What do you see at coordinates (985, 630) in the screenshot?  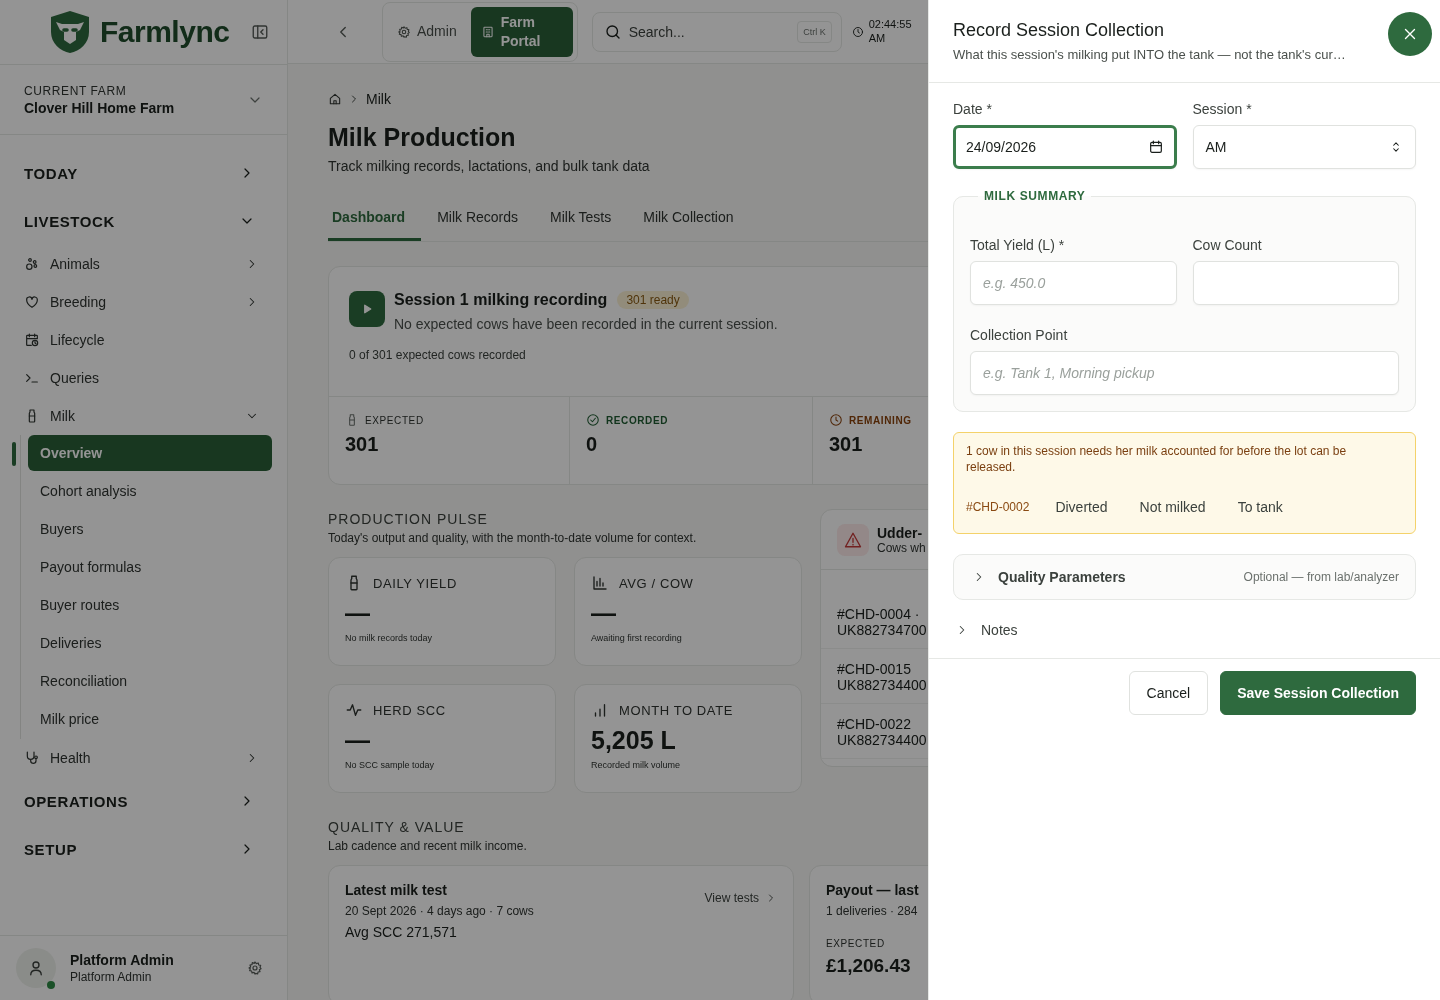 I see `notes-toggle: Notes` at bounding box center [985, 630].